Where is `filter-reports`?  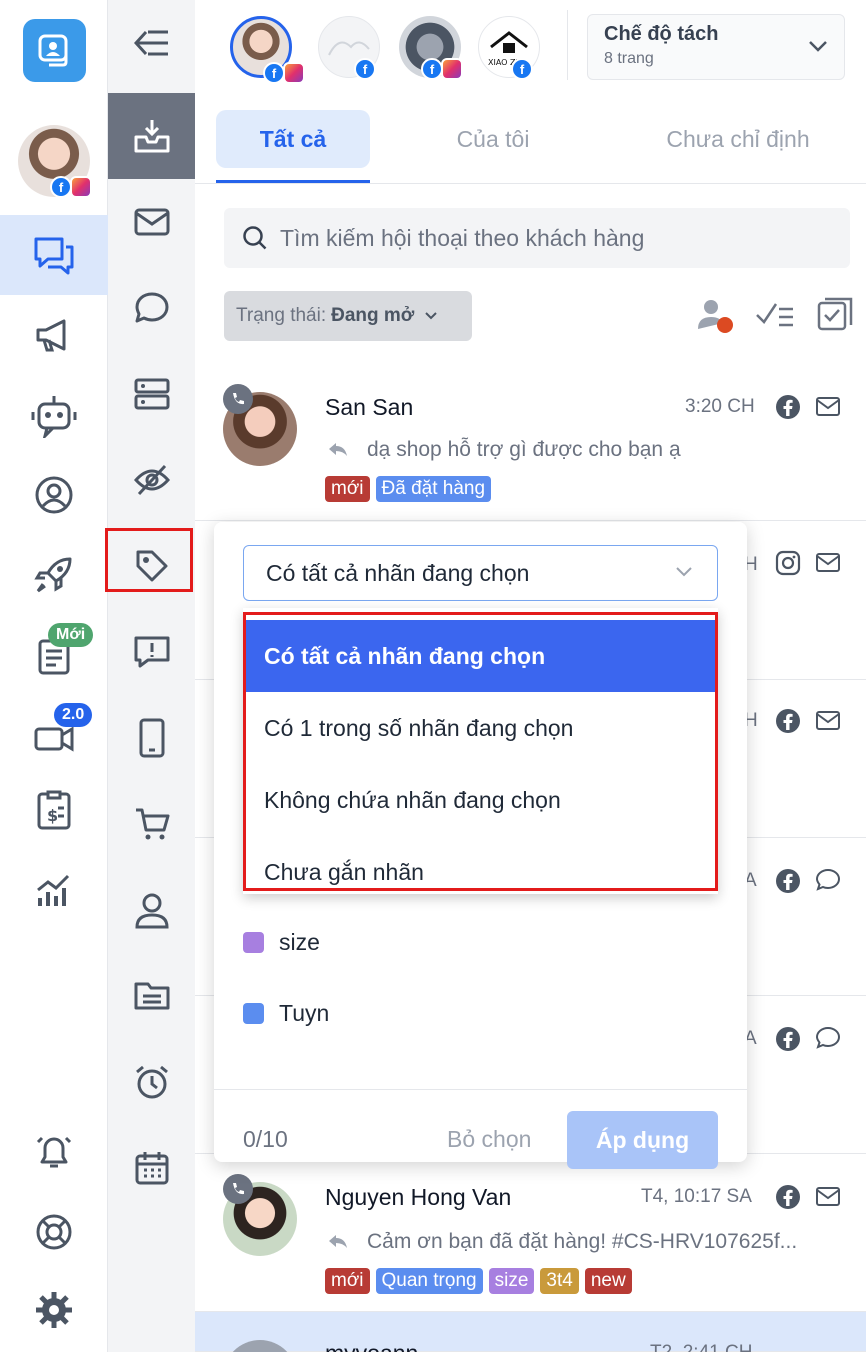 filter-reports is located at coordinates (151, 652).